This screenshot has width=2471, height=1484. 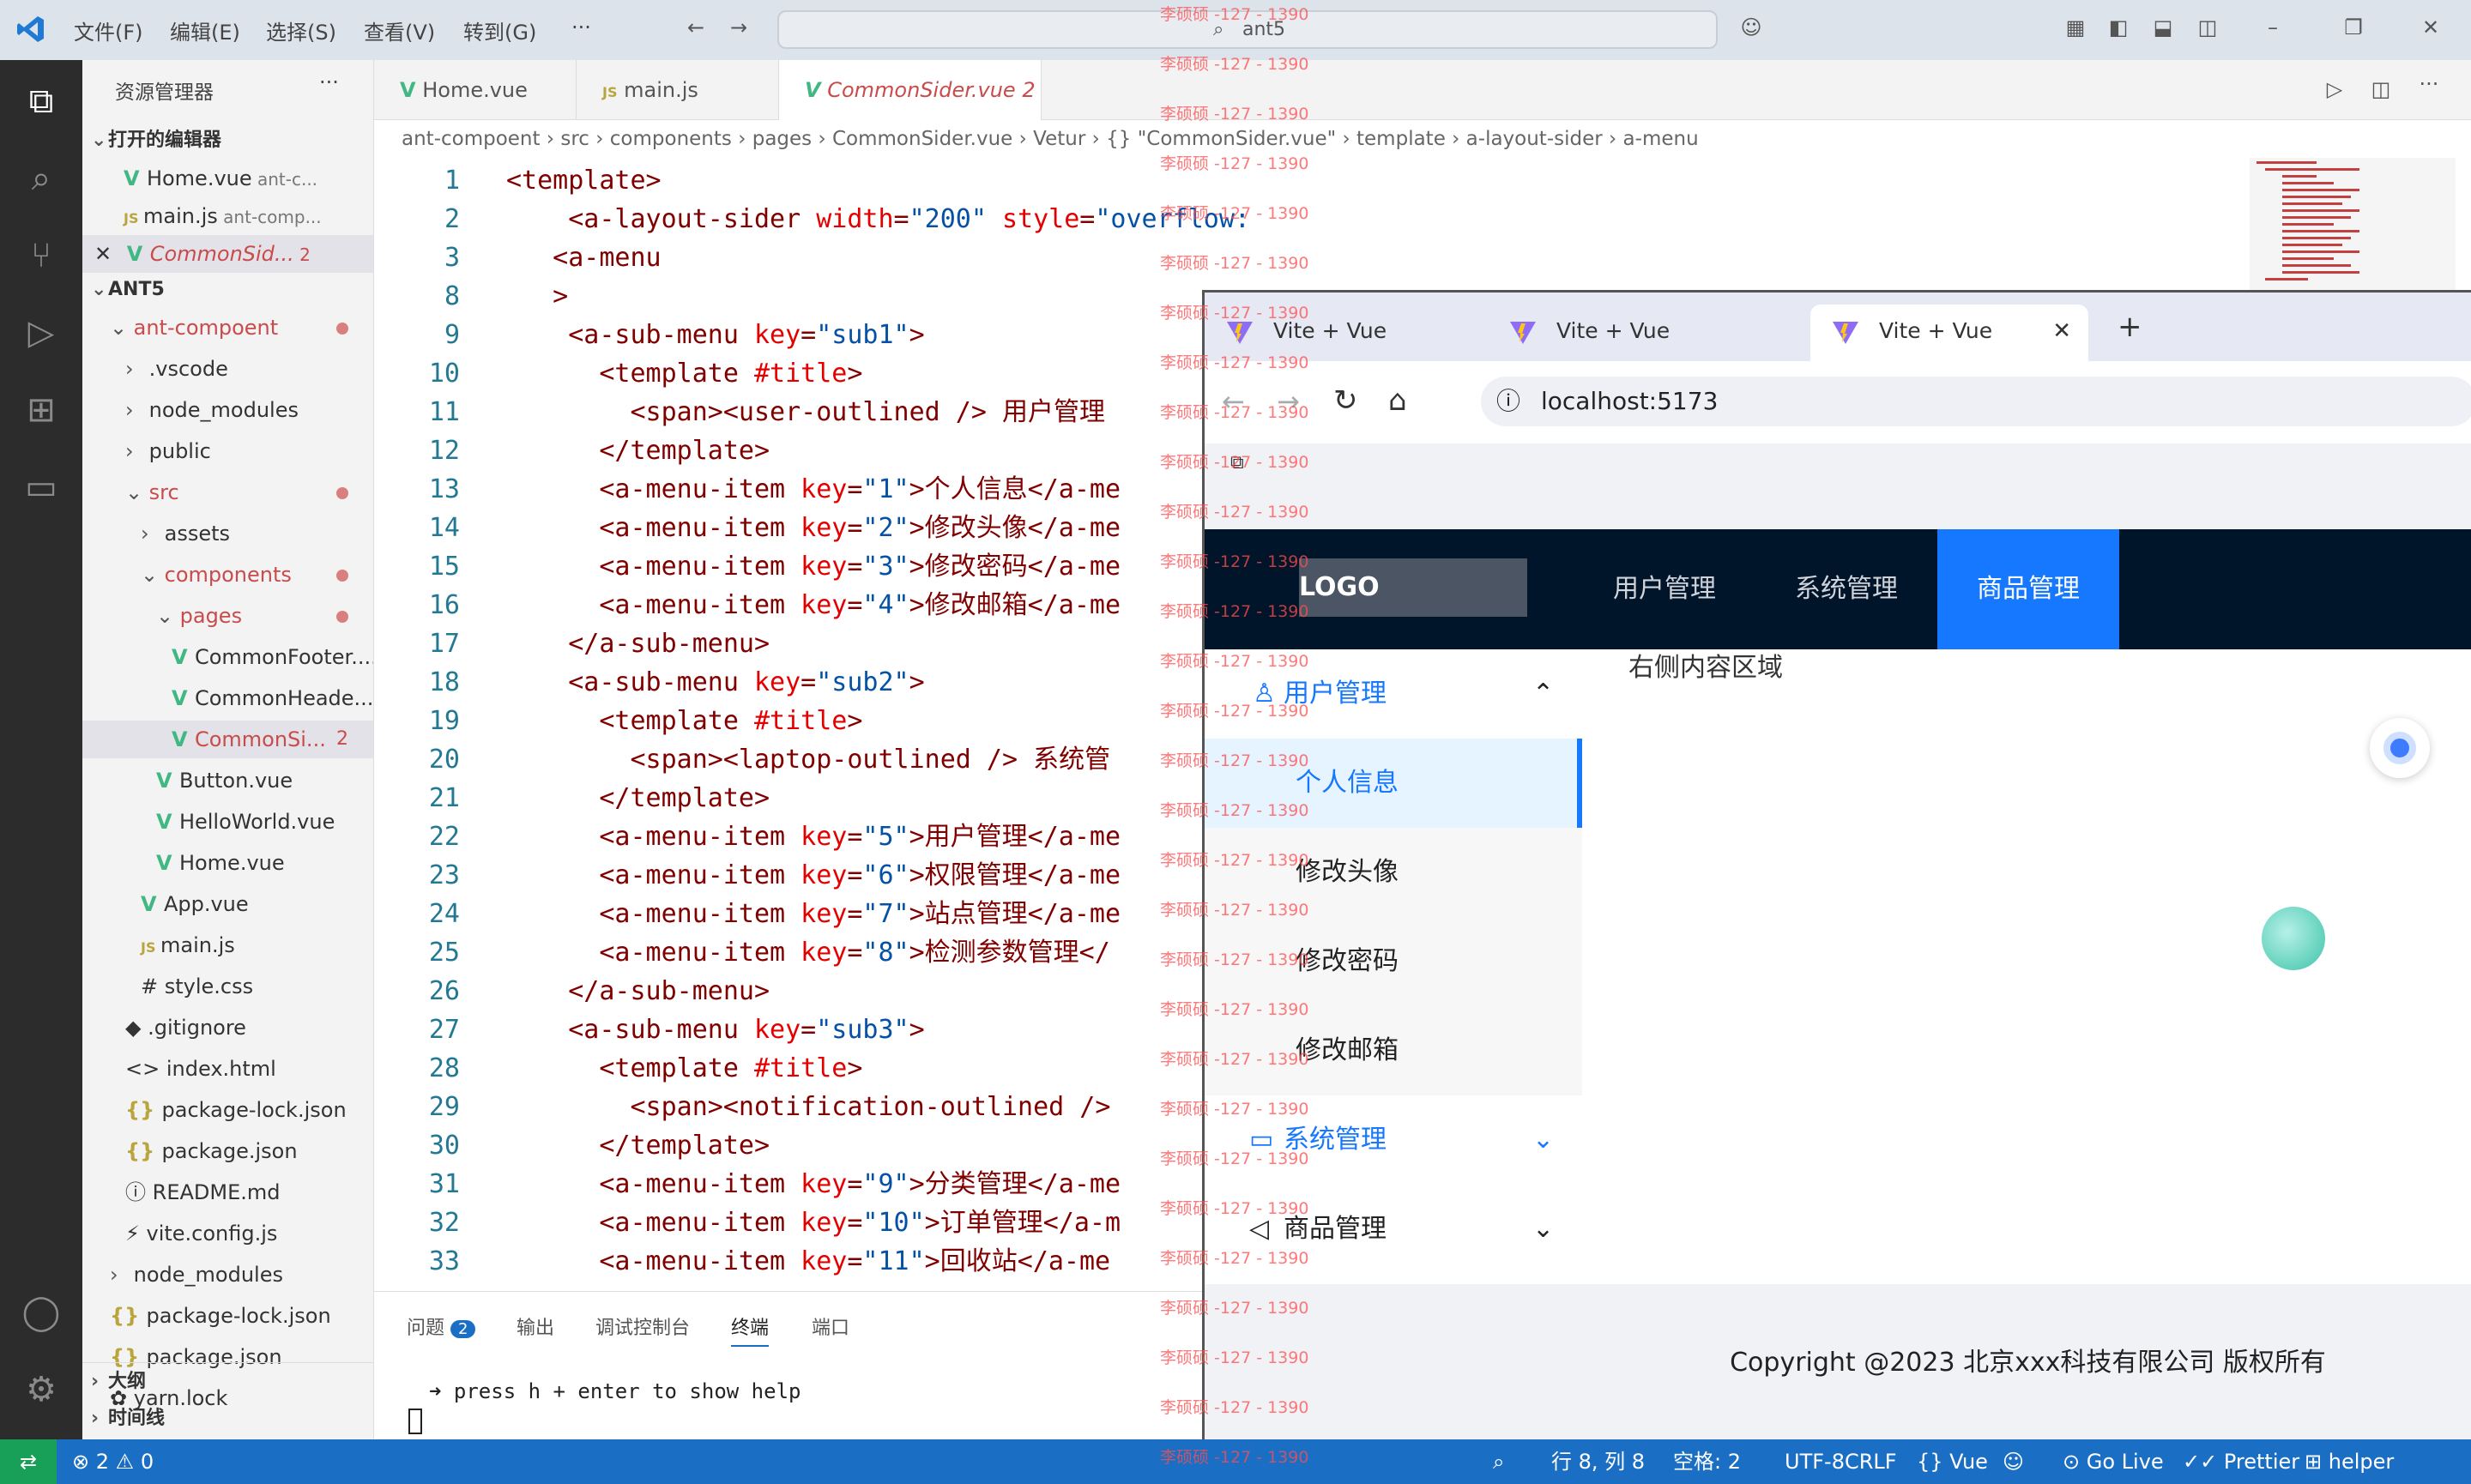 I want to click on open-editors-section: ⌄打开的编辑器, so click(x=227, y=141).